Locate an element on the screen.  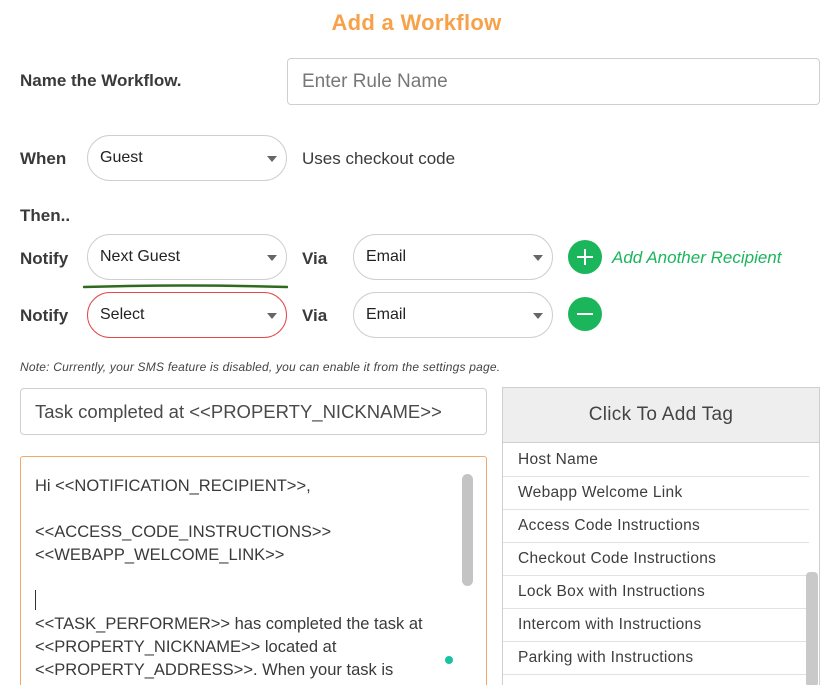
recipient-underline is located at coordinates (185, 286).